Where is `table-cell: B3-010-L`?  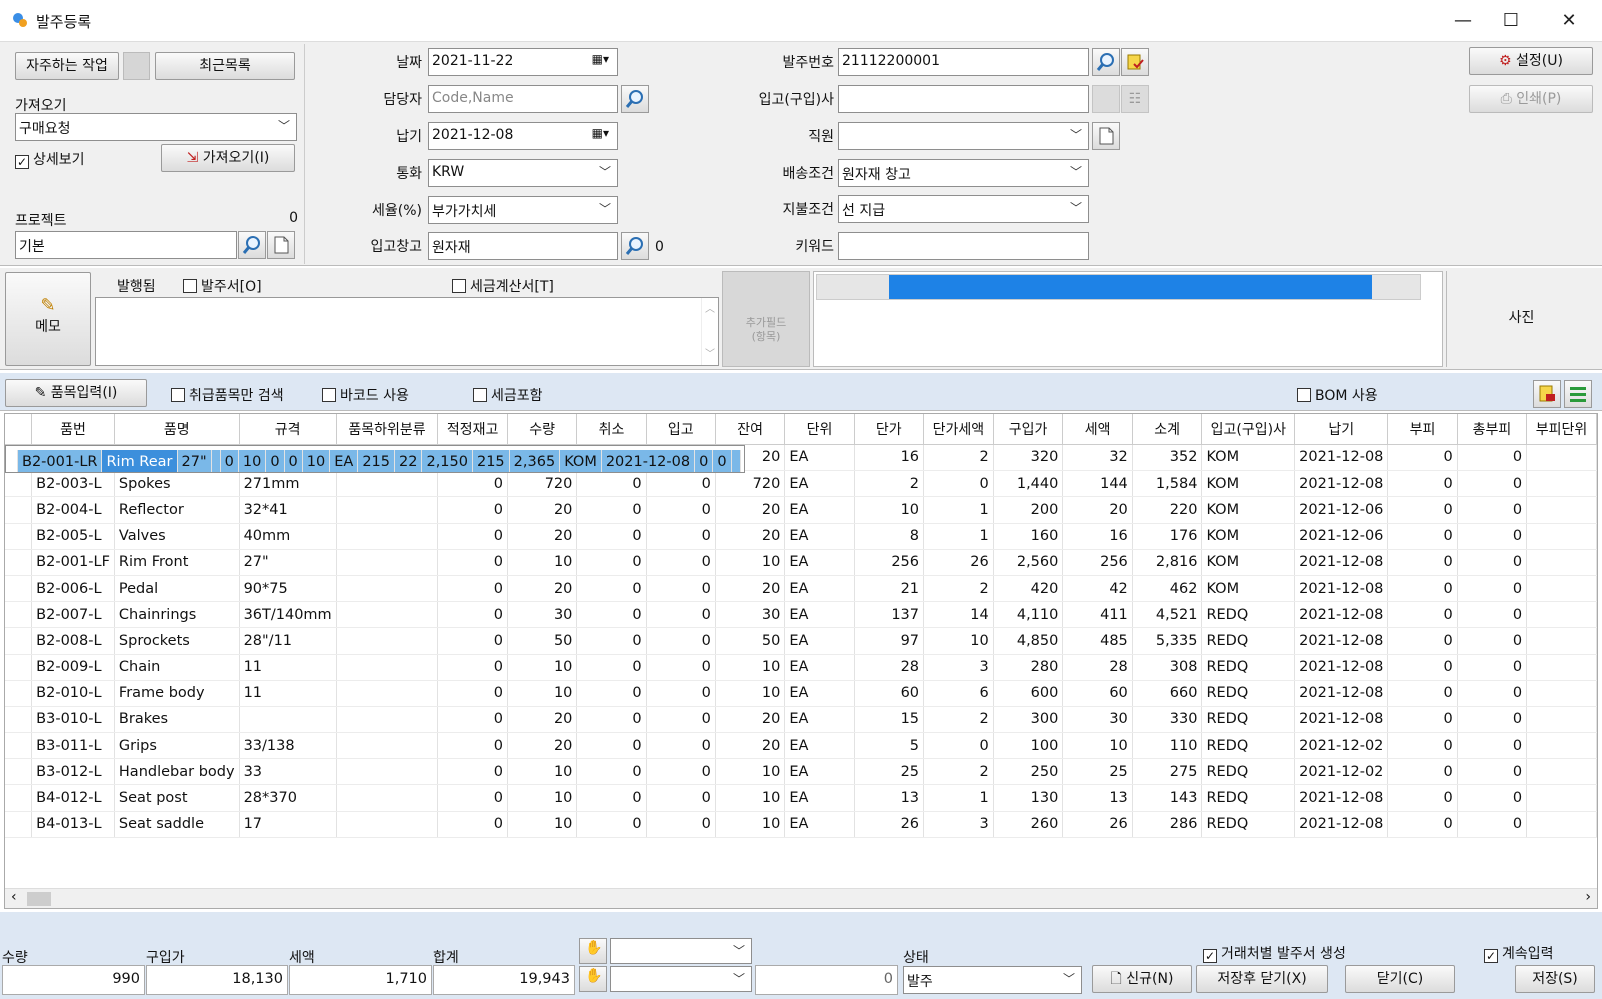 table-cell: B3-010-L is located at coordinates (73, 720).